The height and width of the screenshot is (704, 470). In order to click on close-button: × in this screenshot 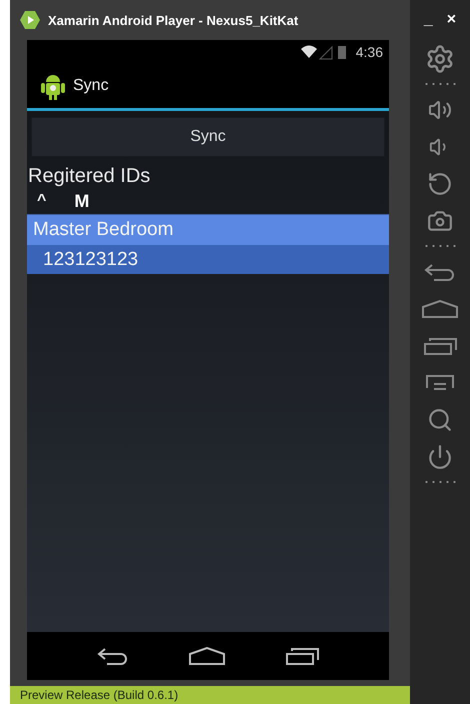, I will do `click(451, 20)`.